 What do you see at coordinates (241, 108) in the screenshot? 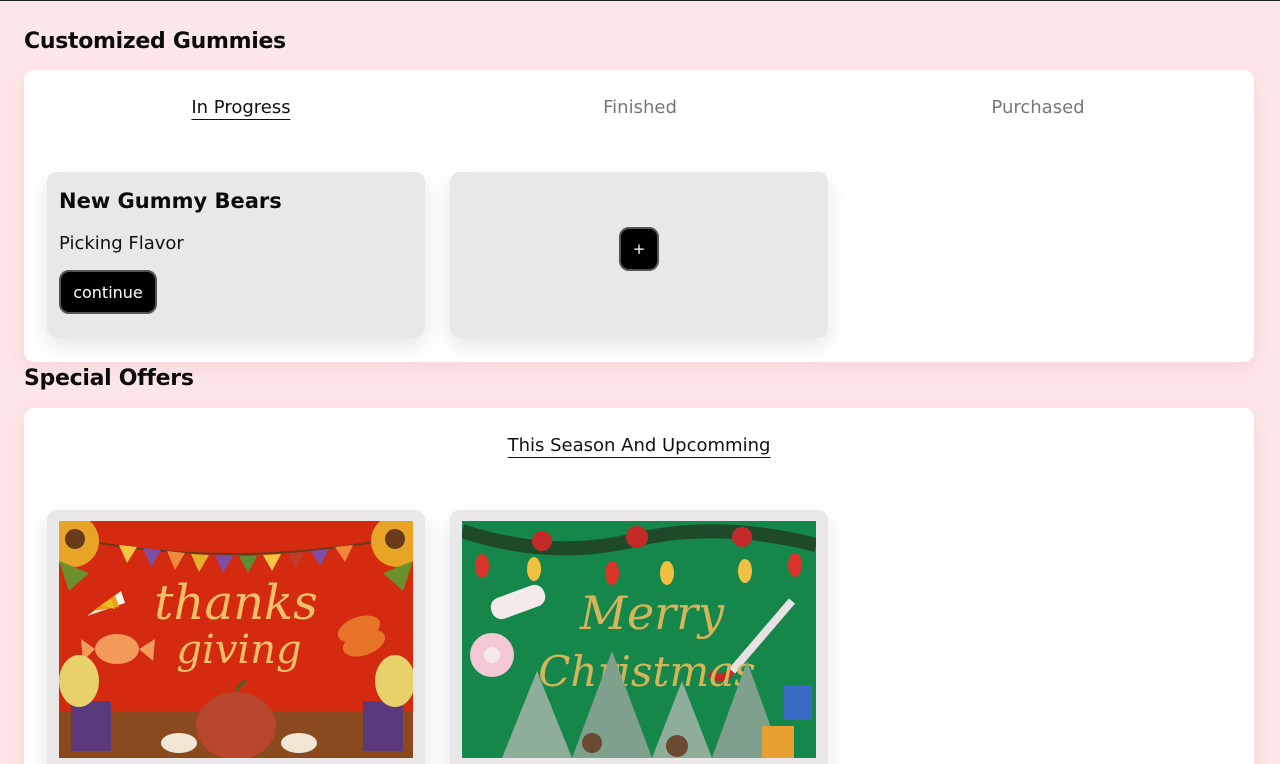
I see `tab-in-progress: In Progress` at bounding box center [241, 108].